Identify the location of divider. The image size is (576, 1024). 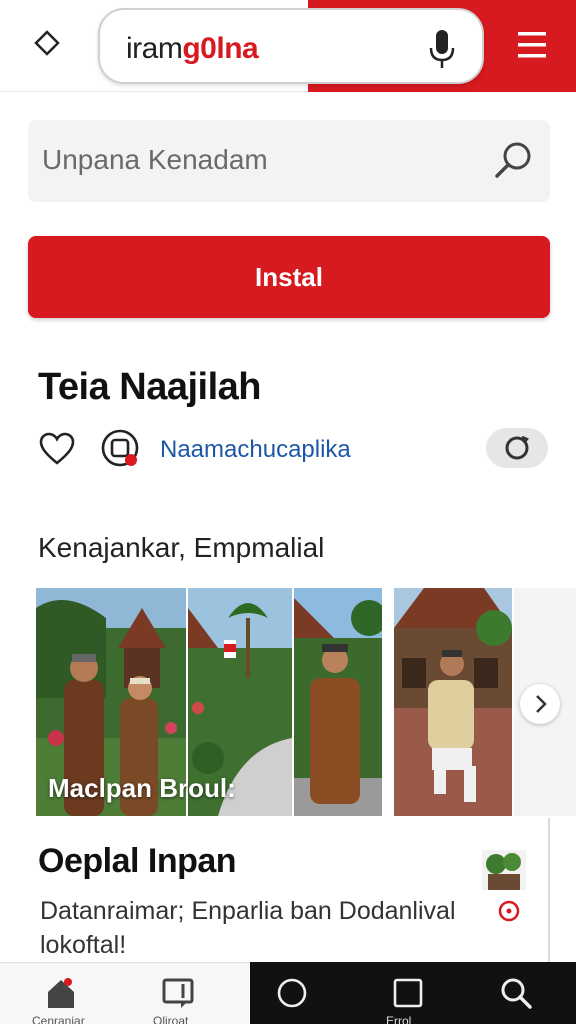
(549, 890).